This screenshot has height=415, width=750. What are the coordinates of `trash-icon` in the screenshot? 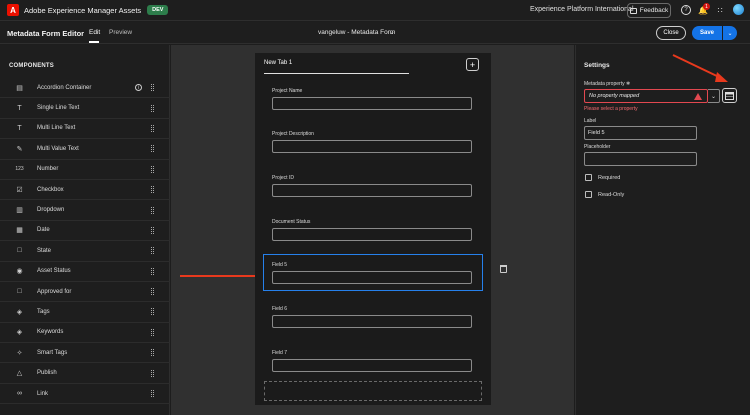 It's located at (503, 269).